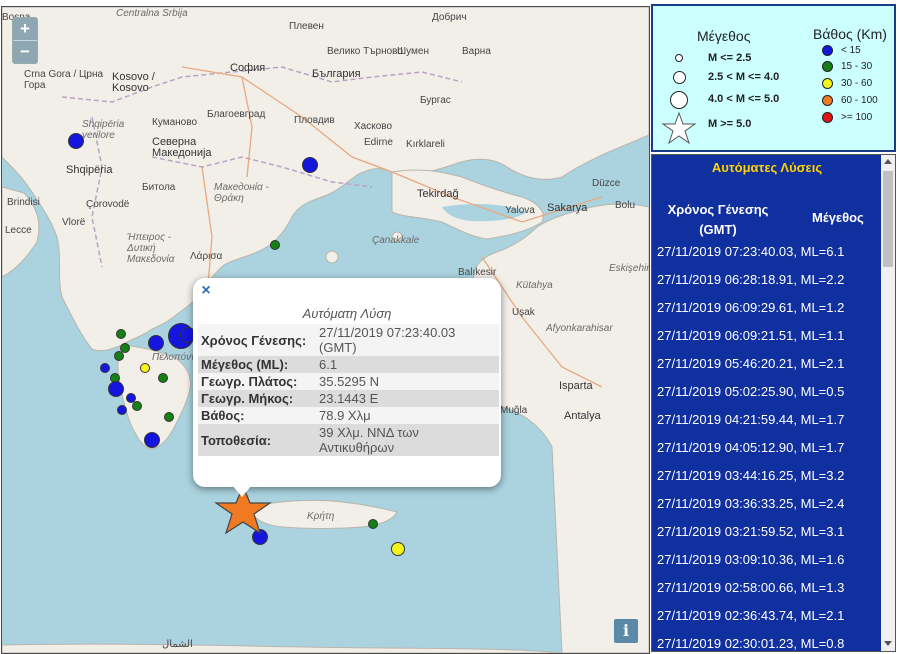  Describe the element at coordinates (523, 312) in the screenshot. I see `map-label: Uşak` at that location.